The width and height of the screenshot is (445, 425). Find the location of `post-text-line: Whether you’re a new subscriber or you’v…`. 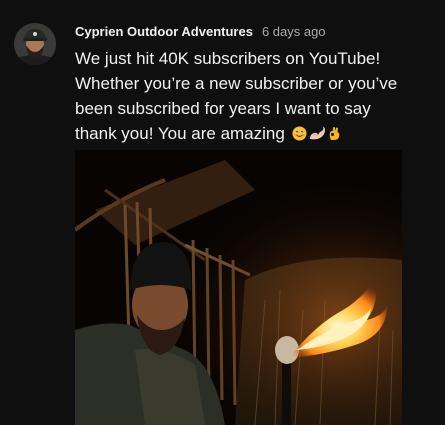

post-text-line: Whether you’re a new subscriber or you’v… is located at coordinates (236, 83).